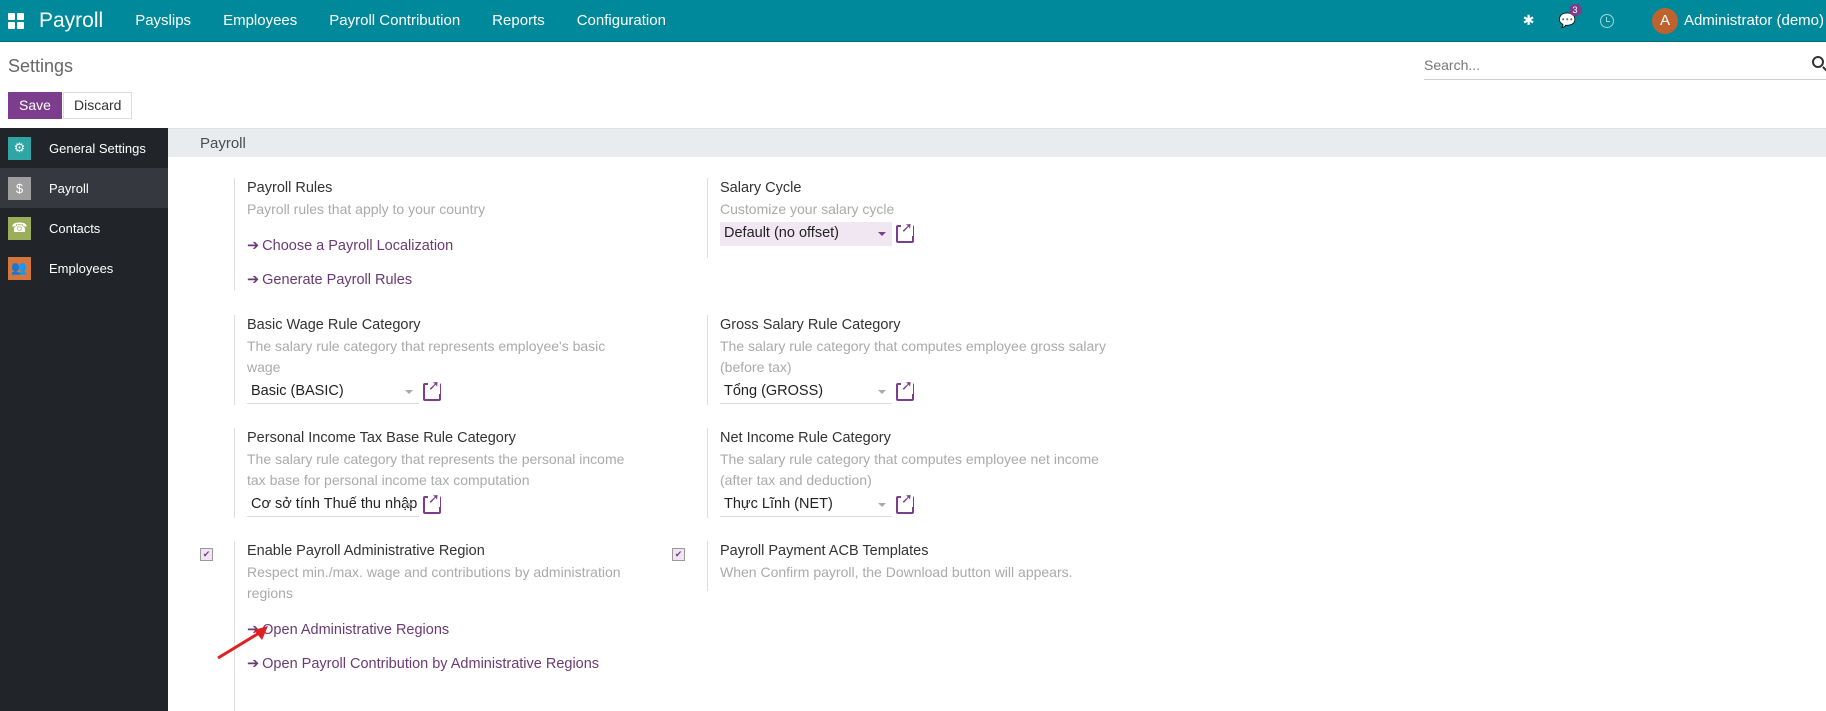 This screenshot has width=1826, height=711. I want to click on sidebar-item-label: Payroll, so click(69, 188).